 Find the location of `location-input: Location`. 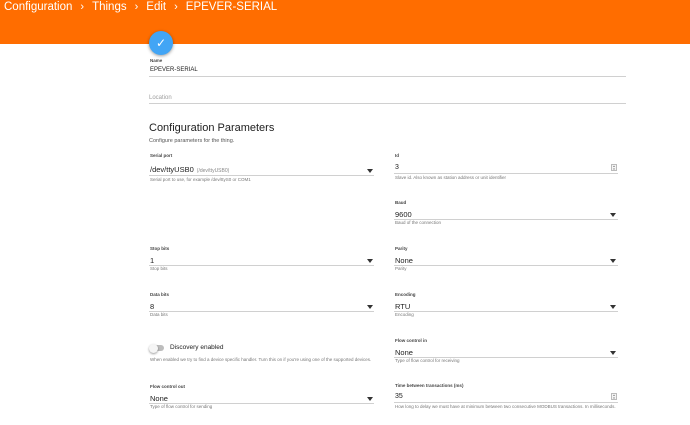

location-input: Location is located at coordinates (160, 98).